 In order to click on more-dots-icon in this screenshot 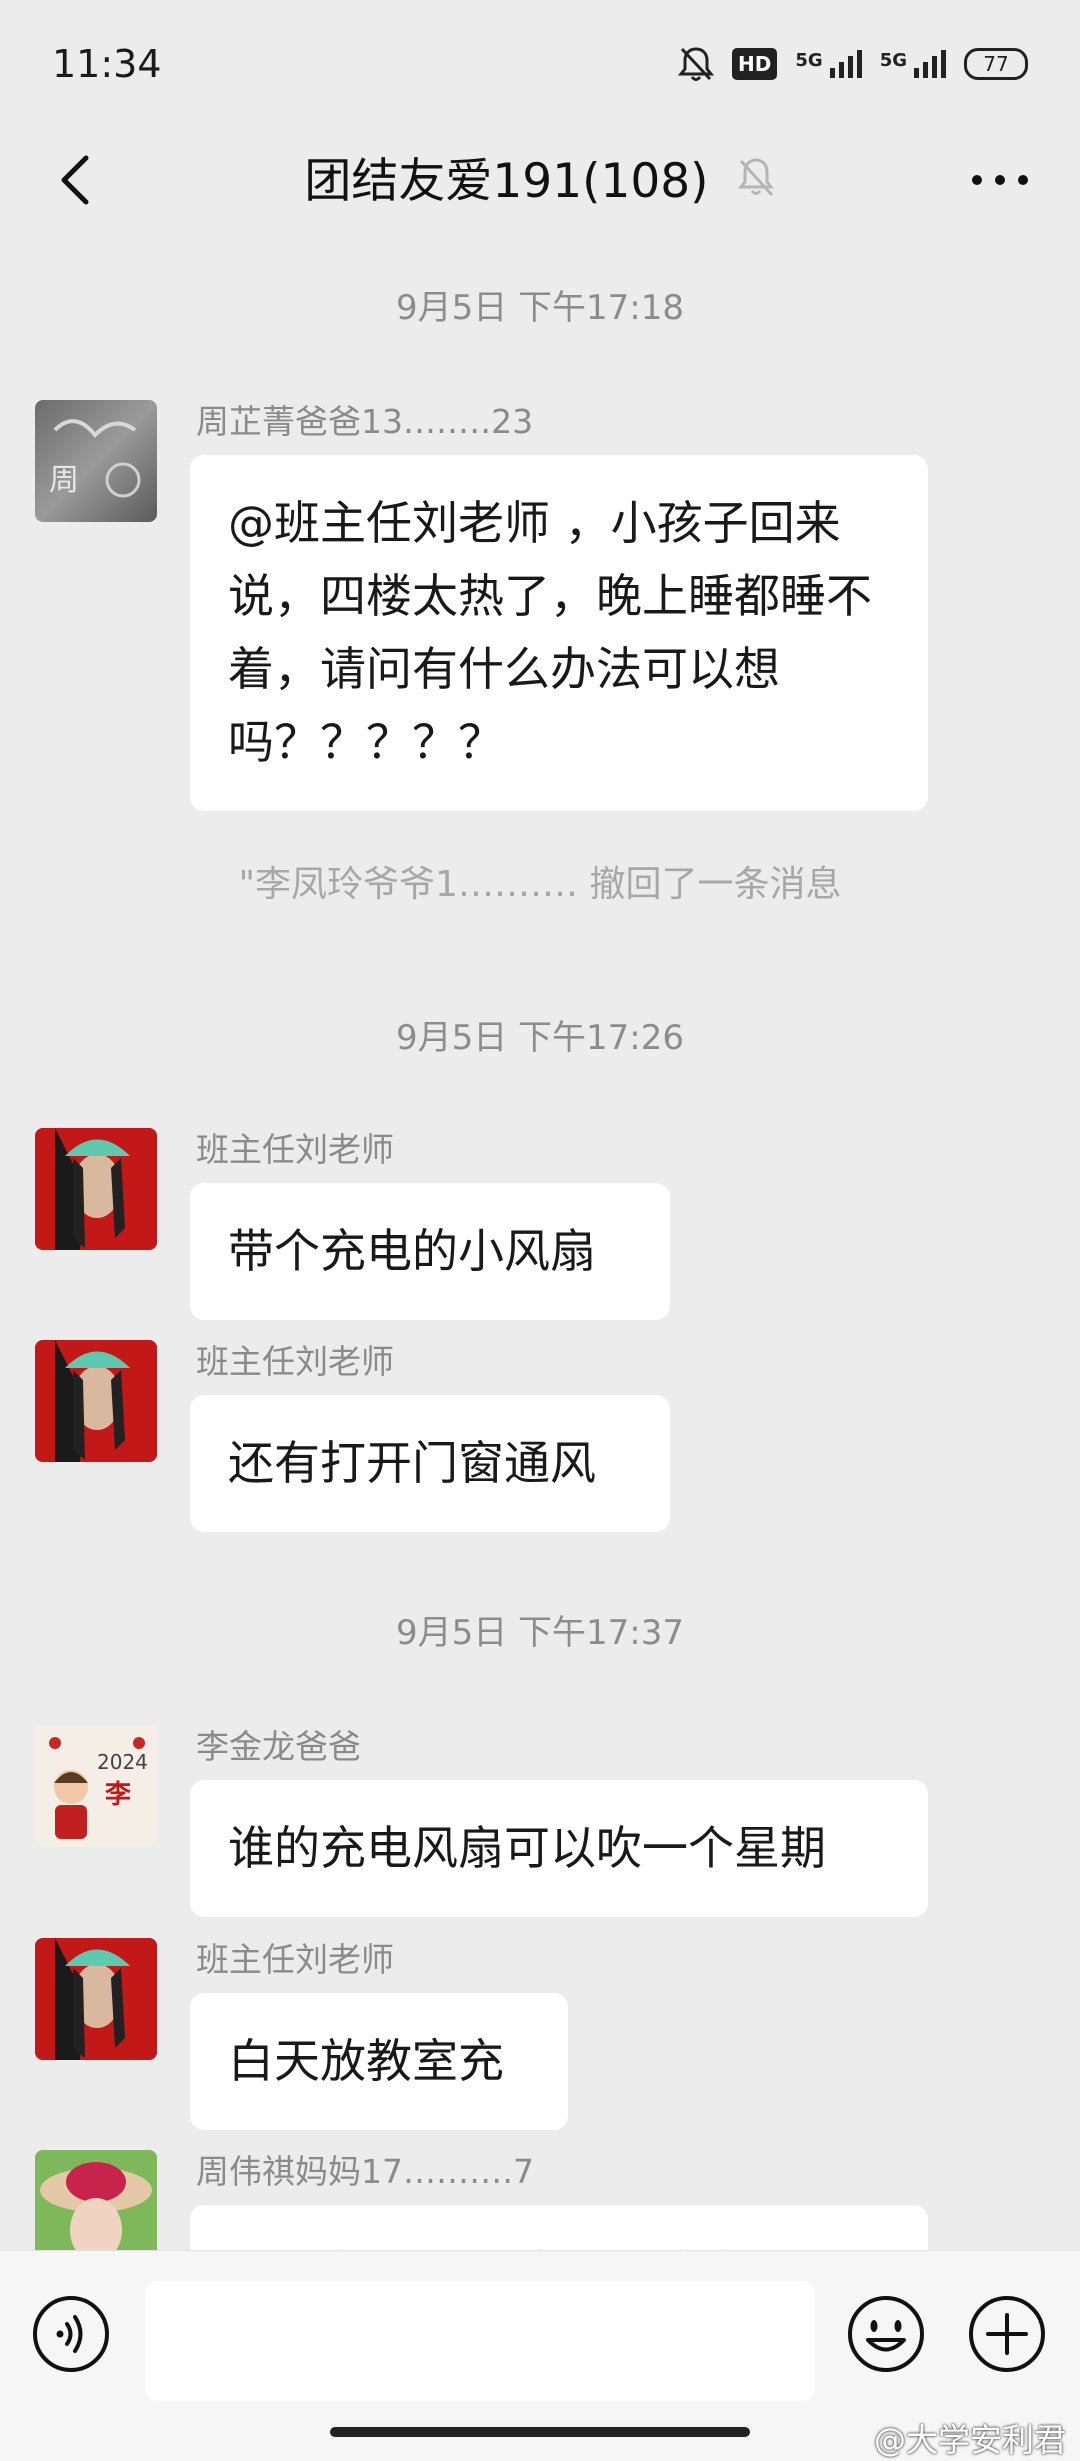, I will do `click(1000, 180)`.